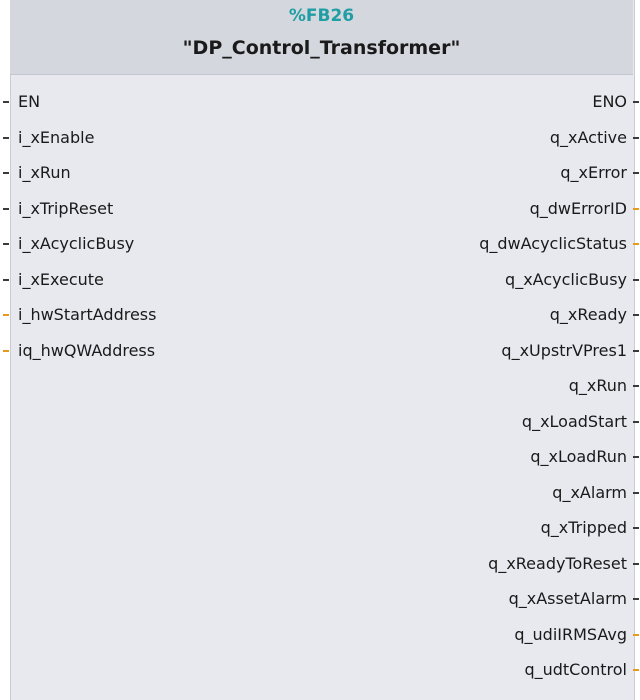  I want to click on input-pin-iq-hwqwaddress: iq_hwQWAddress, so click(86, 351).